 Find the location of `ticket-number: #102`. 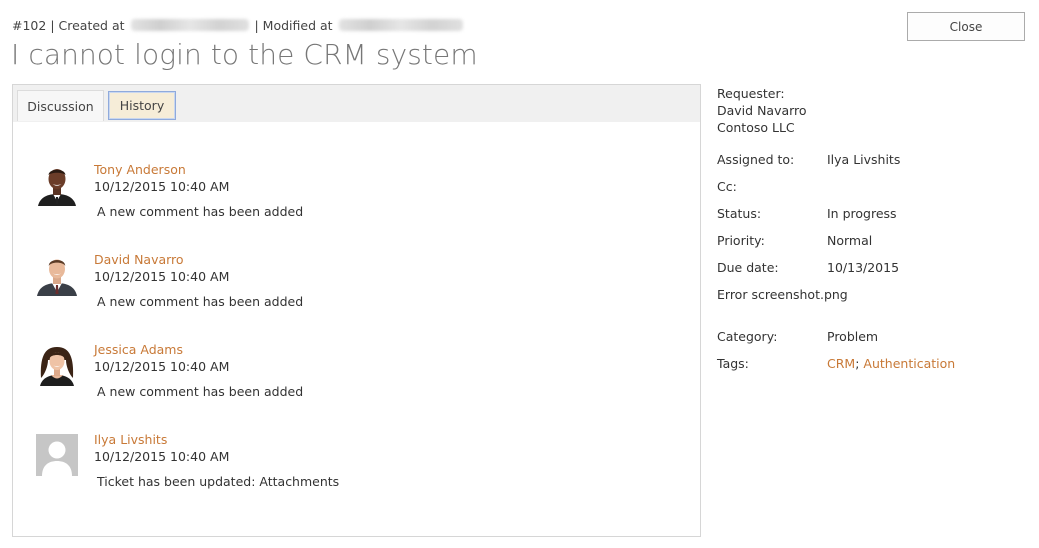

ticket-number: #102 is located at coordinates (29, 25).